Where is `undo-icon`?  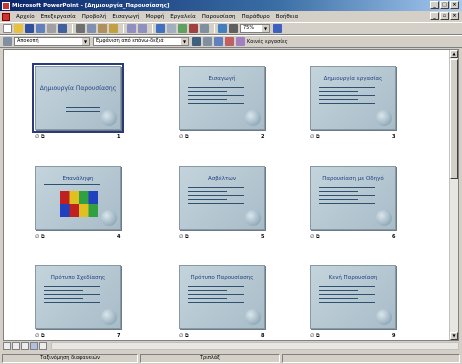
undo-icon is located at coordinates (131, 28).